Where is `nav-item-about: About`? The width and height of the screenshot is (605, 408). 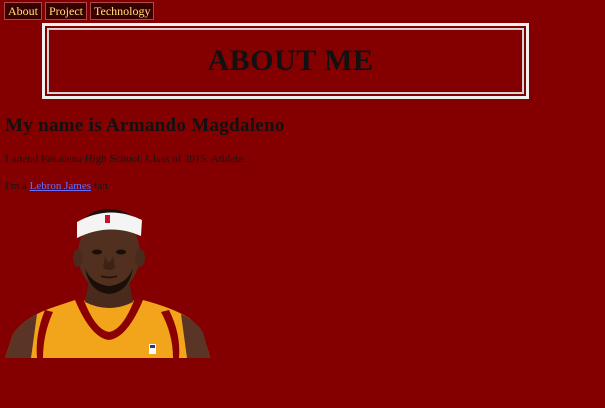
nav-item-about: About is located at coordinates (23, 11).